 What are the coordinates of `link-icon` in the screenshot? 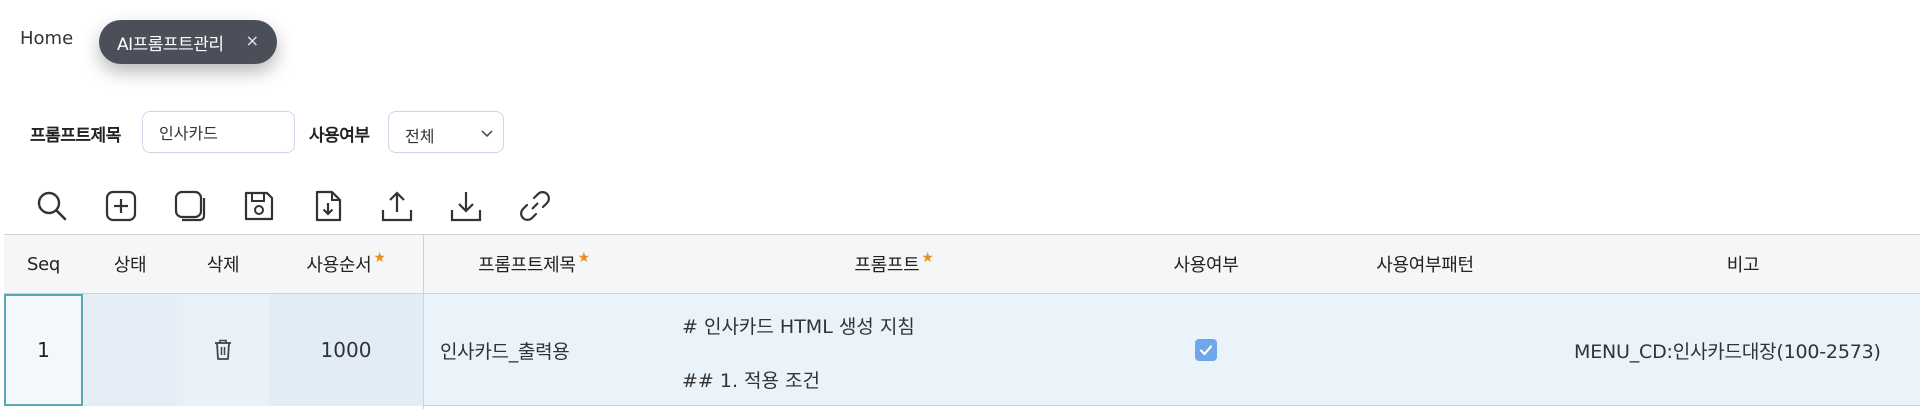 It's located at (535, 206).